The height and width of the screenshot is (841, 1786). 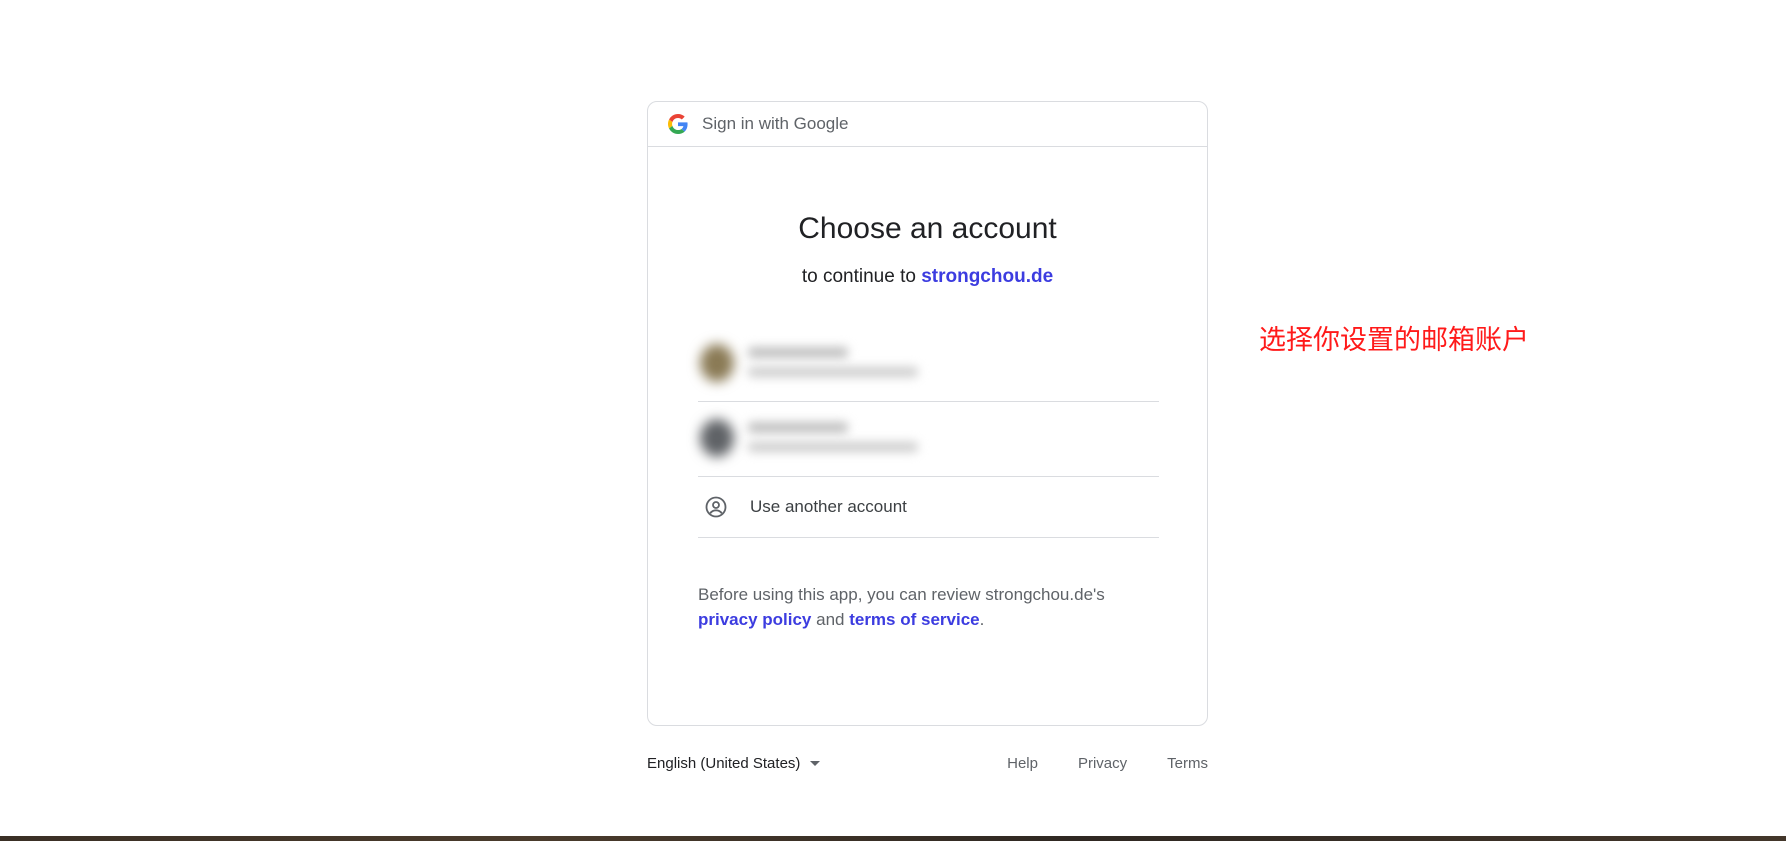 I want to click on card-header: Sign in with Google, so click(x=927, y=124).